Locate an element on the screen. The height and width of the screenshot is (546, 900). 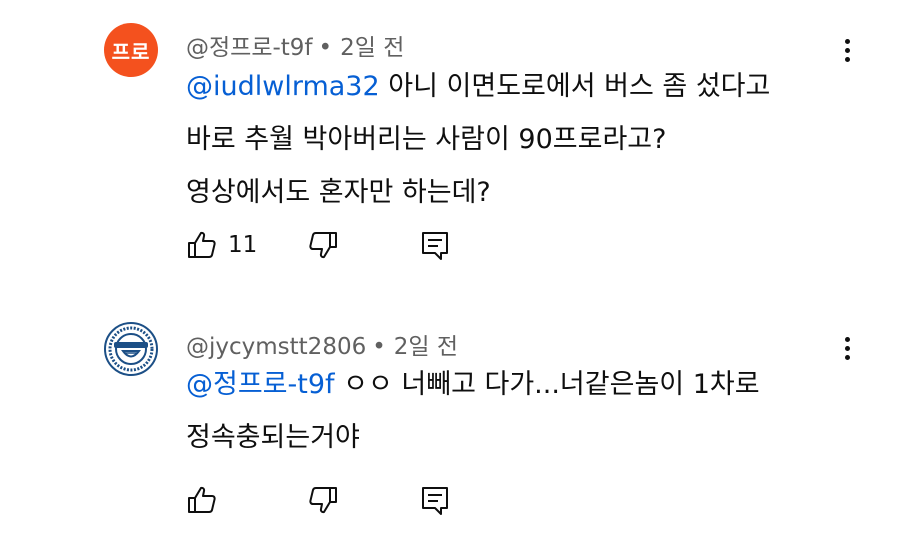
comment-line: 아니 이면도로에서 버스 좀 섰다고 is located at coordinates (575, 86).